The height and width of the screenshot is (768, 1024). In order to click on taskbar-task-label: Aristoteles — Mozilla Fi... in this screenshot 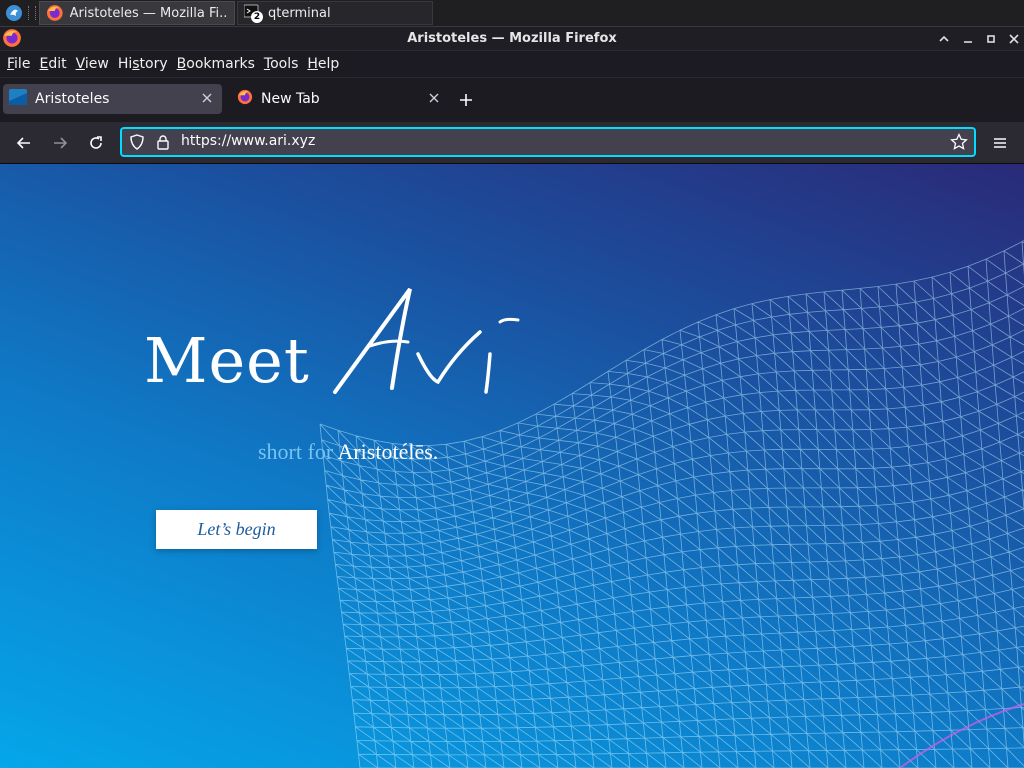, I will do `click(148, 13)`.